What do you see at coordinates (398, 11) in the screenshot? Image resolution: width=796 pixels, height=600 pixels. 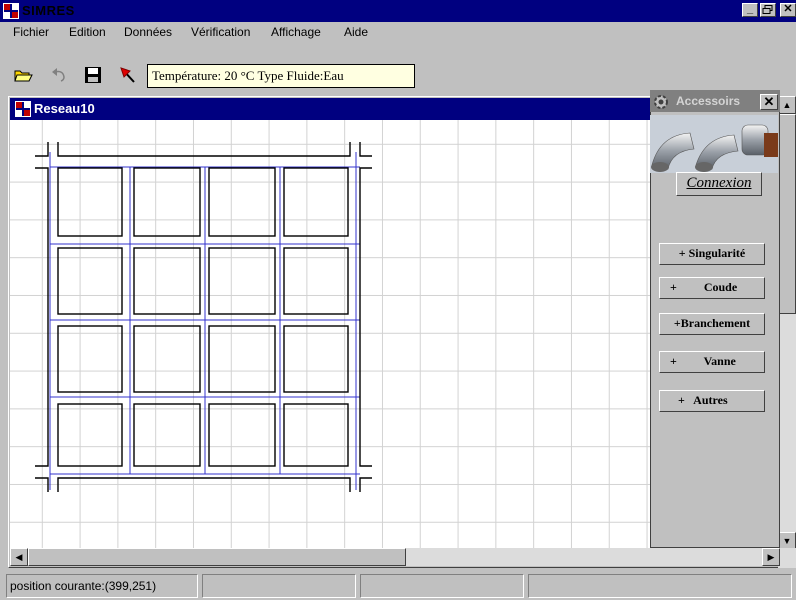 I see `app-title-bar` at bounding box center [398, 11].